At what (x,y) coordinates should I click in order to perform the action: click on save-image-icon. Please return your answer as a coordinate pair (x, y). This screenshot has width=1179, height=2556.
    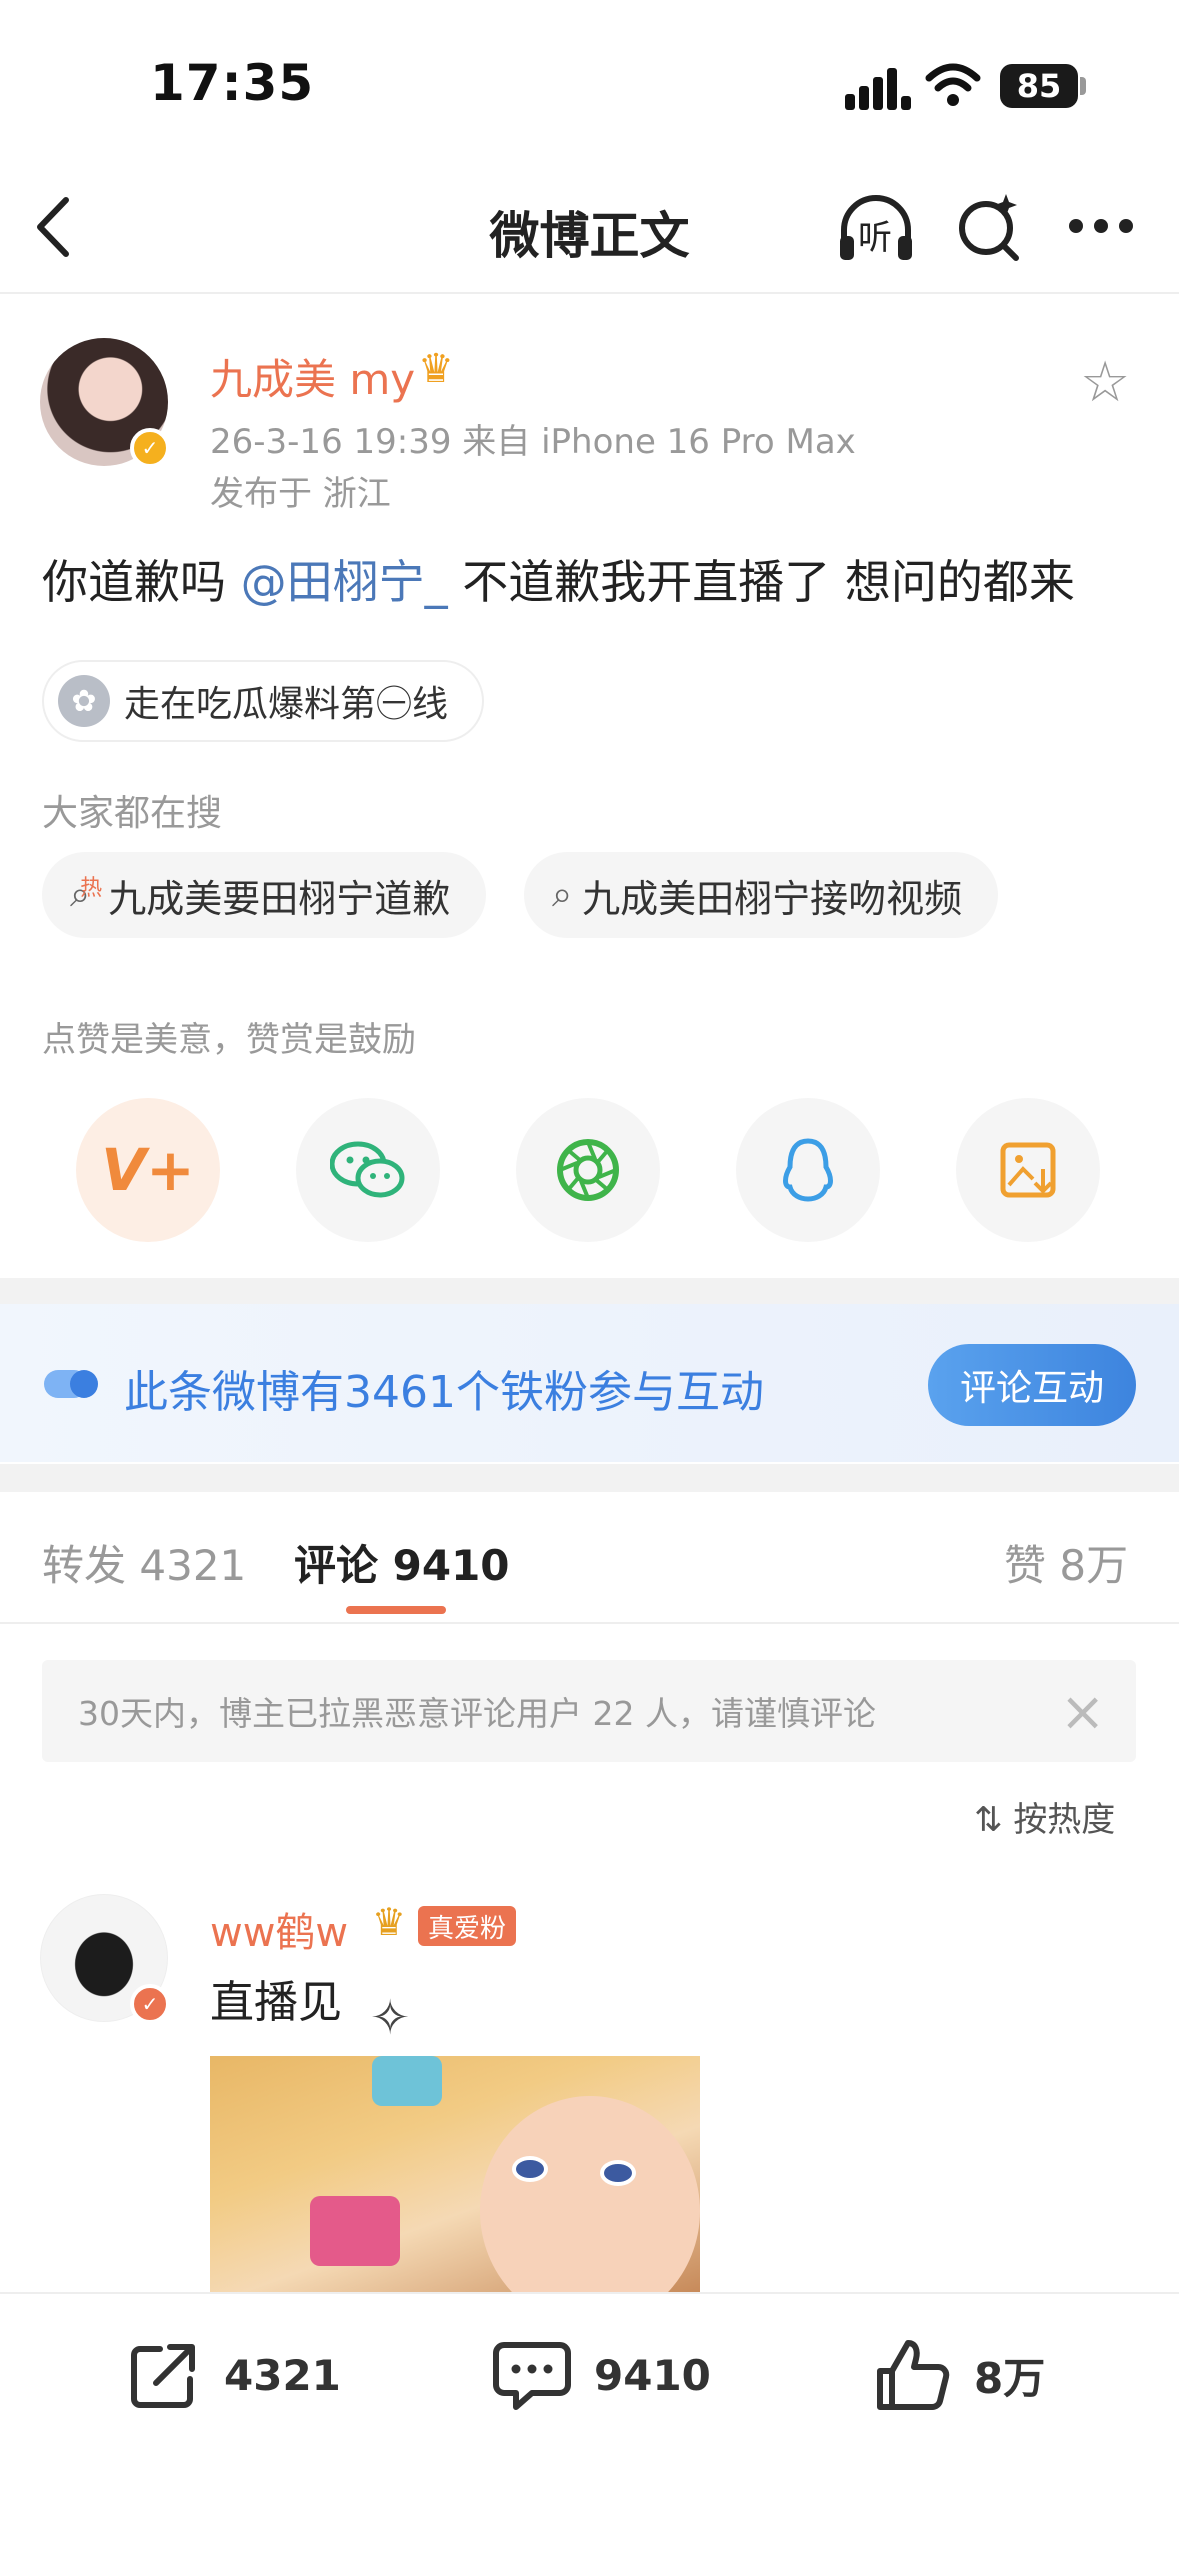
    Looking at the image, I should click on (1028, 1170).